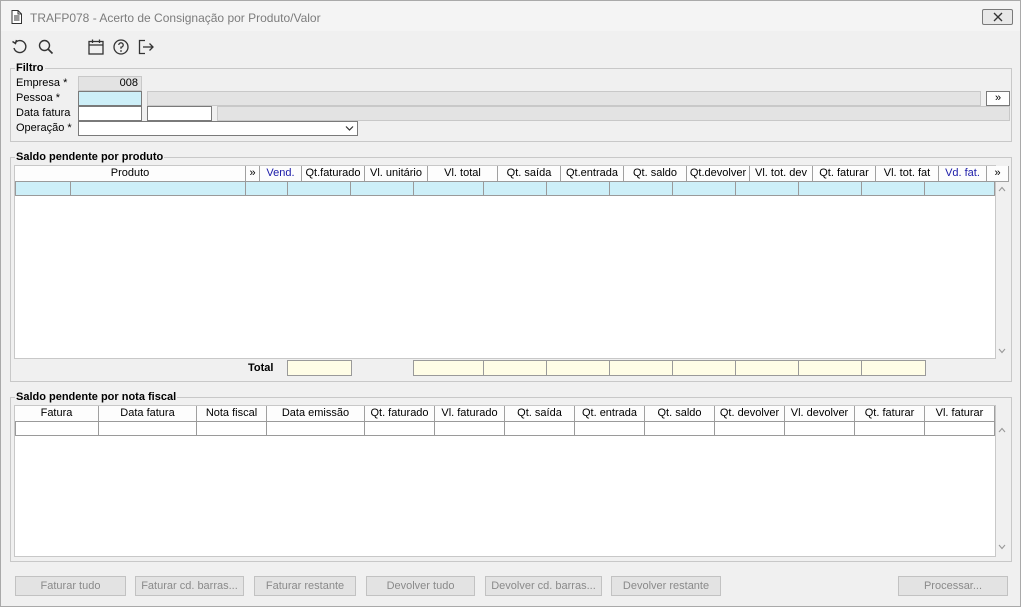 Image resolution: width=1021 pixels, height=607 pixels. Describe the element at coordinates (333, 174) in the screenshot. I see `column-header: Qt.faturado` at that location.